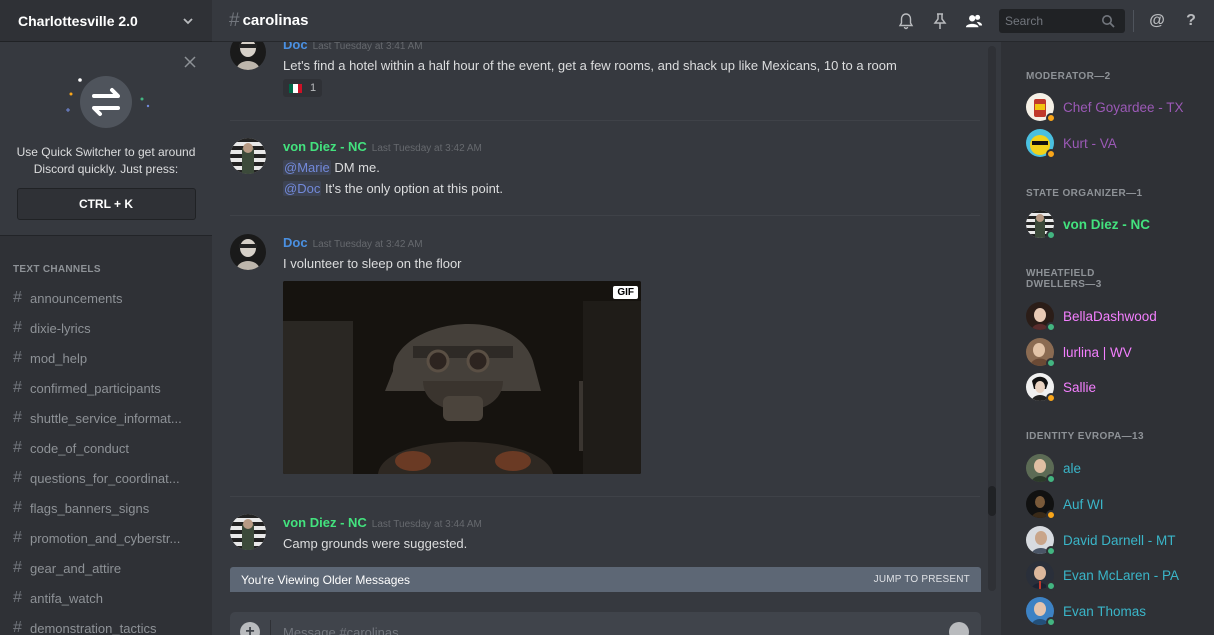 Image resolution: width=1214 pixels, height=635 pixels. I want to click on gif-image, so click(462, 377).